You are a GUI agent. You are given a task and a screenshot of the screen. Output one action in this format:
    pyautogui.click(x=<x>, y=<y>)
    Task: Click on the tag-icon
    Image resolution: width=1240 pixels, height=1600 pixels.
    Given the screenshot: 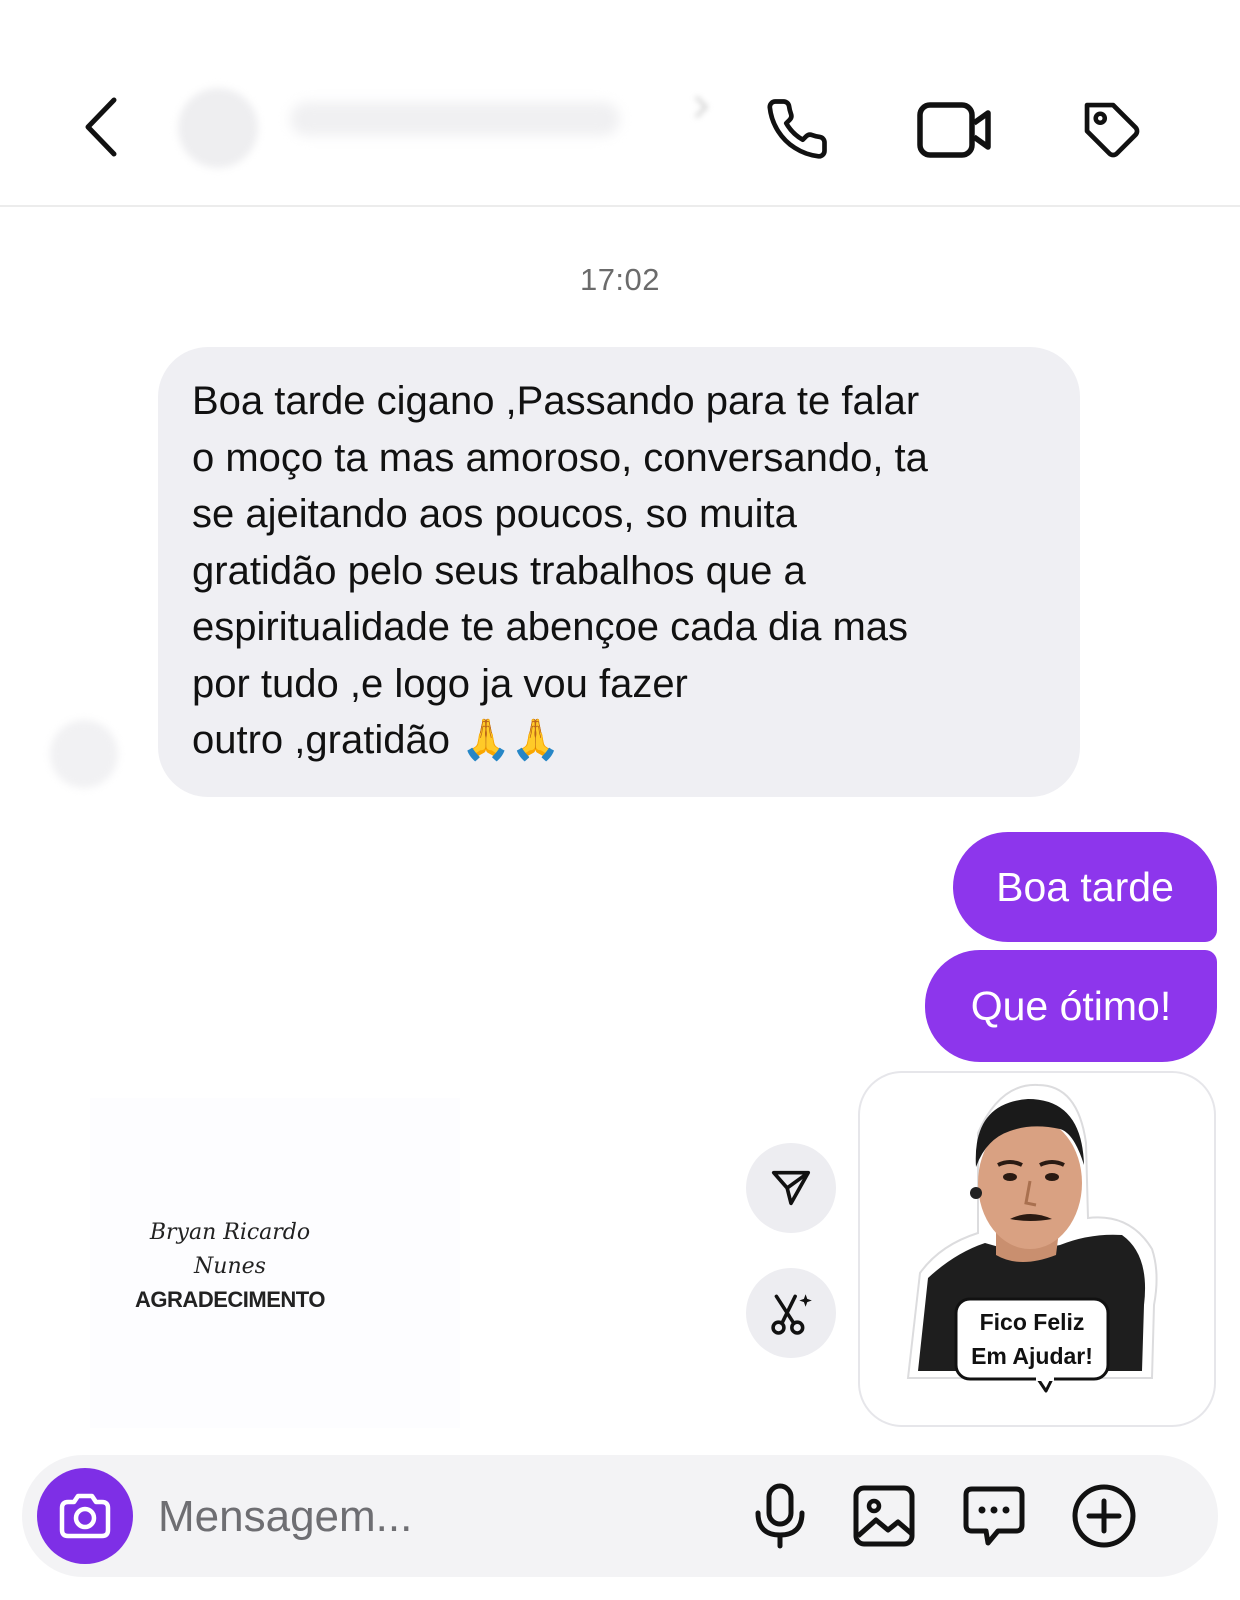 What is the action you would take?
    pyautogui.click(x=1112, y=130)
    